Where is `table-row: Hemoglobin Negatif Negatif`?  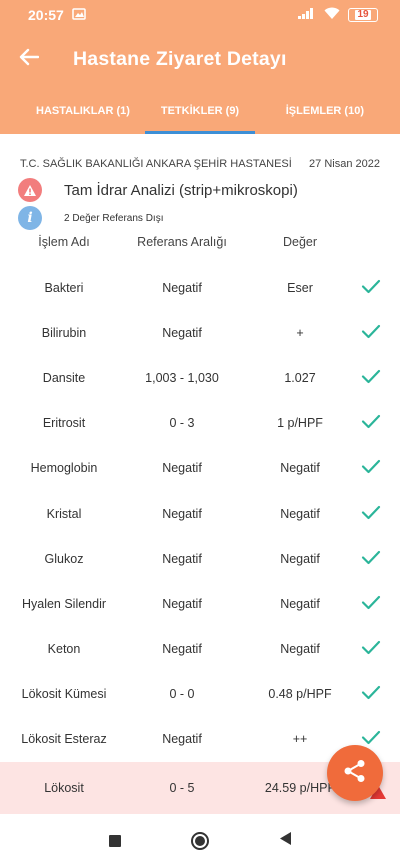
table-row: Hemoglobin Negatif Negatif is located at coordinates (200, 468).